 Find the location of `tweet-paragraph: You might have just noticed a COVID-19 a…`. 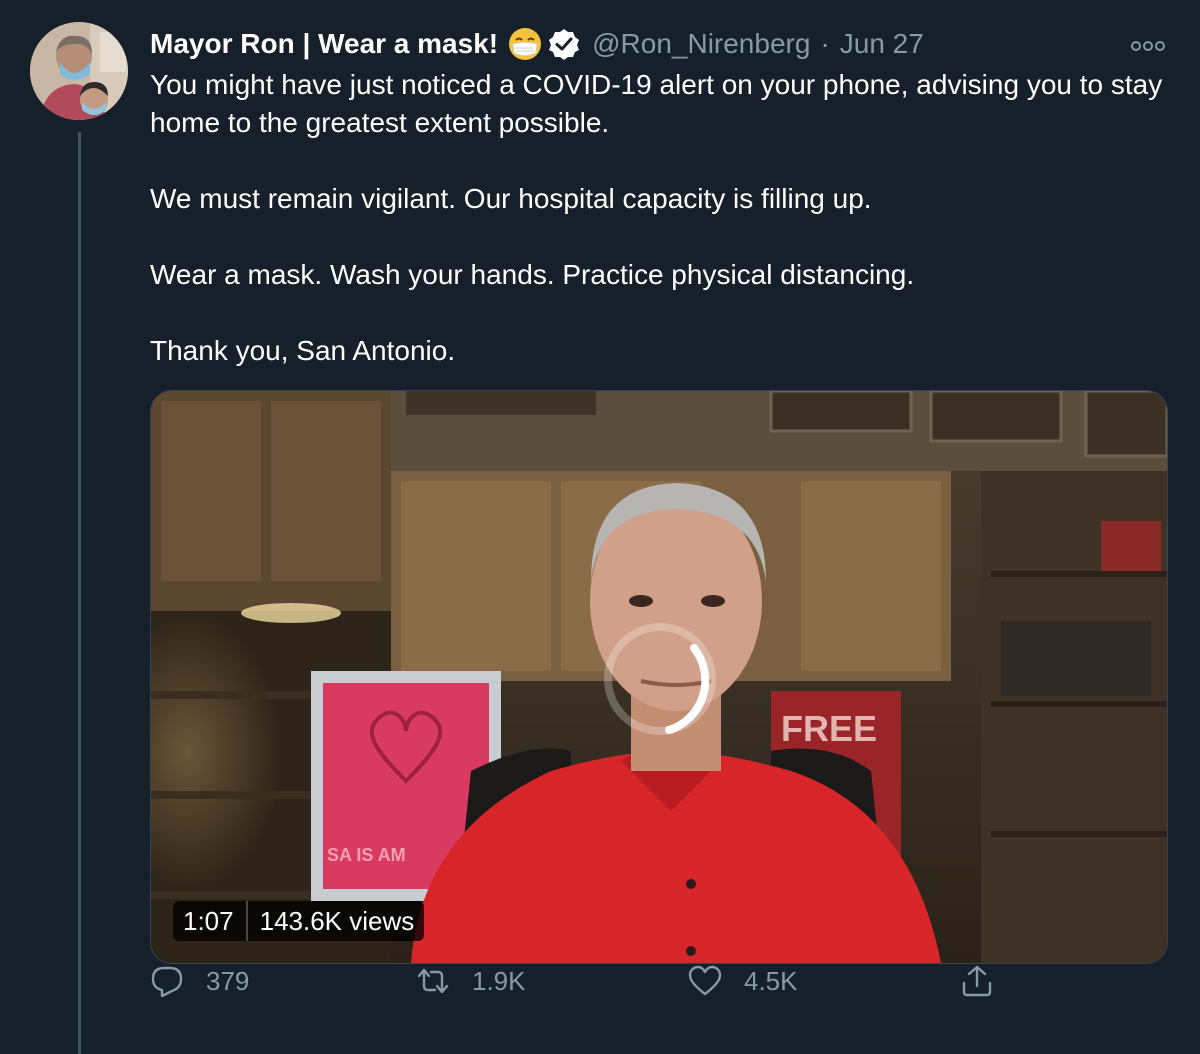

tweet-paragraph: You might have just noticed a COVID-19 a… is located at coordinates (656, 103).